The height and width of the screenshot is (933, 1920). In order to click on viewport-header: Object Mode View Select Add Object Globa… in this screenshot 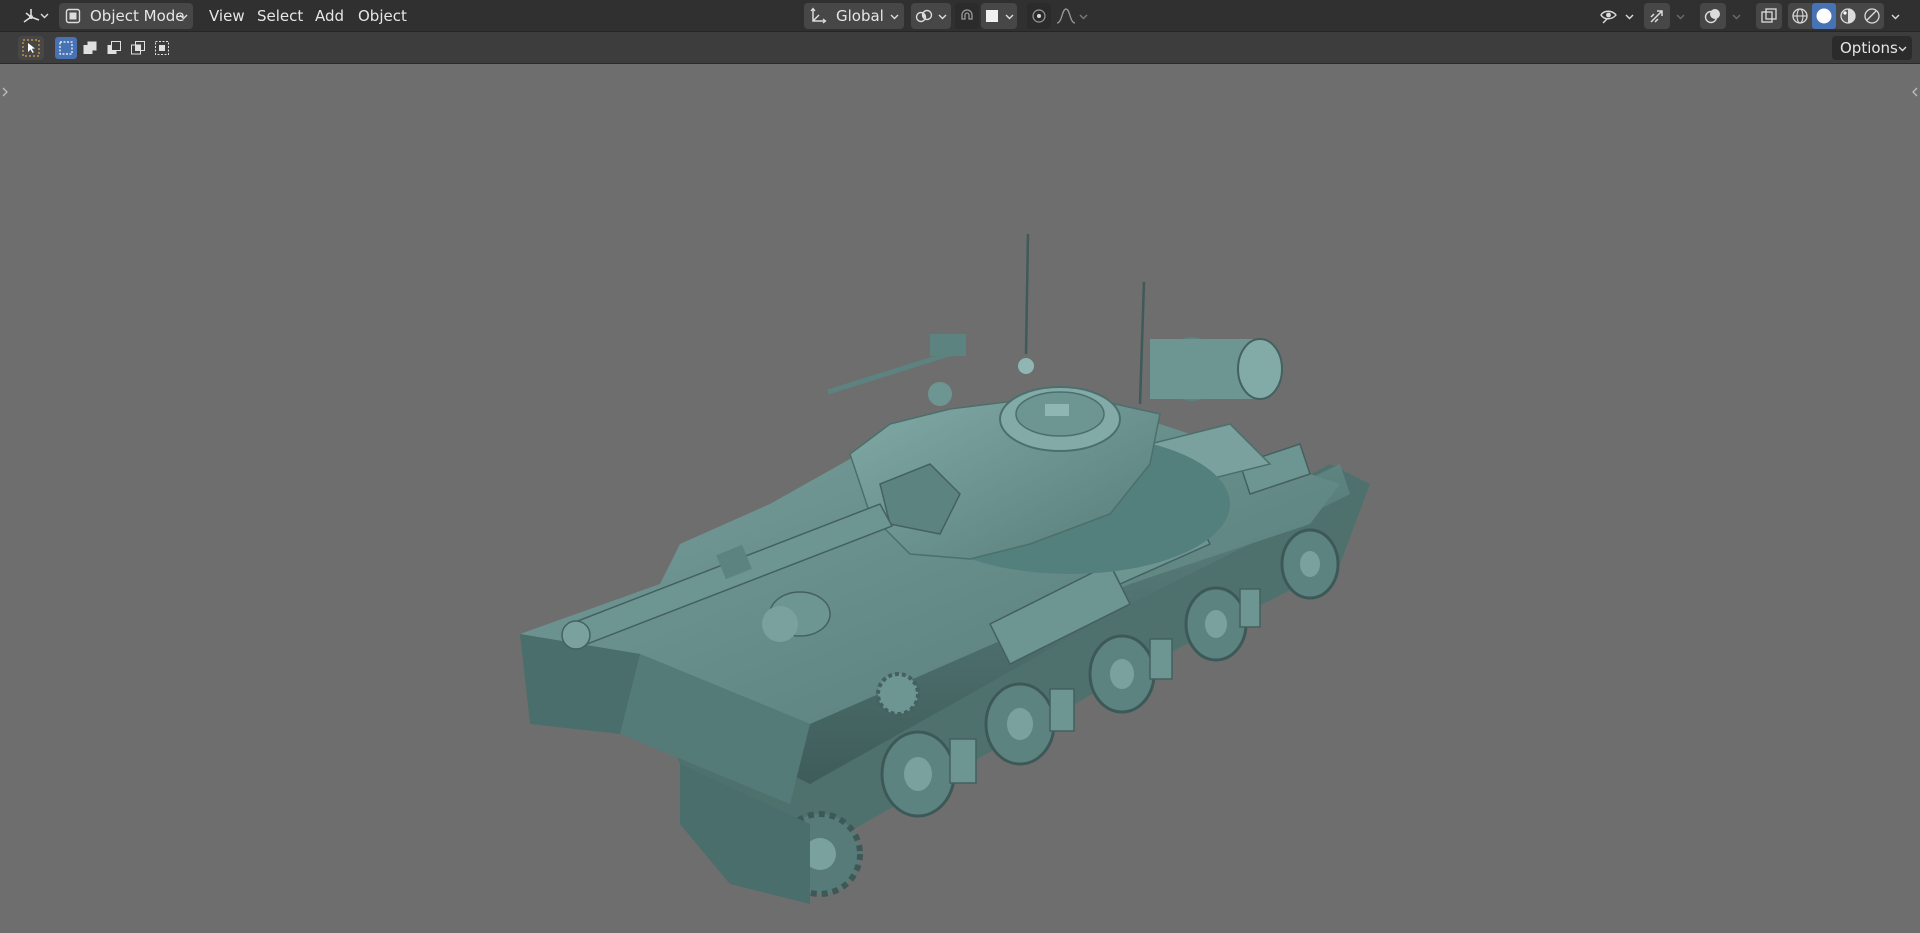, I will do `click(960, 16)`.